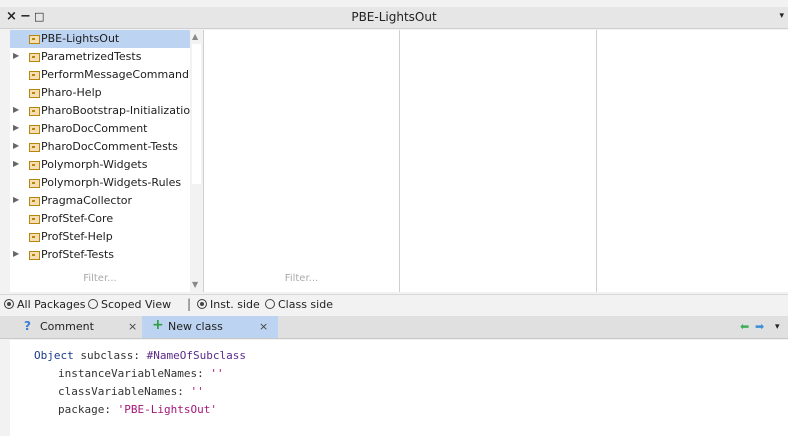  What do you see at coordinates (94, 164) in the screenshot?
I see `package-label: Polymorph-Widgets` at bounding box center [94, 164].